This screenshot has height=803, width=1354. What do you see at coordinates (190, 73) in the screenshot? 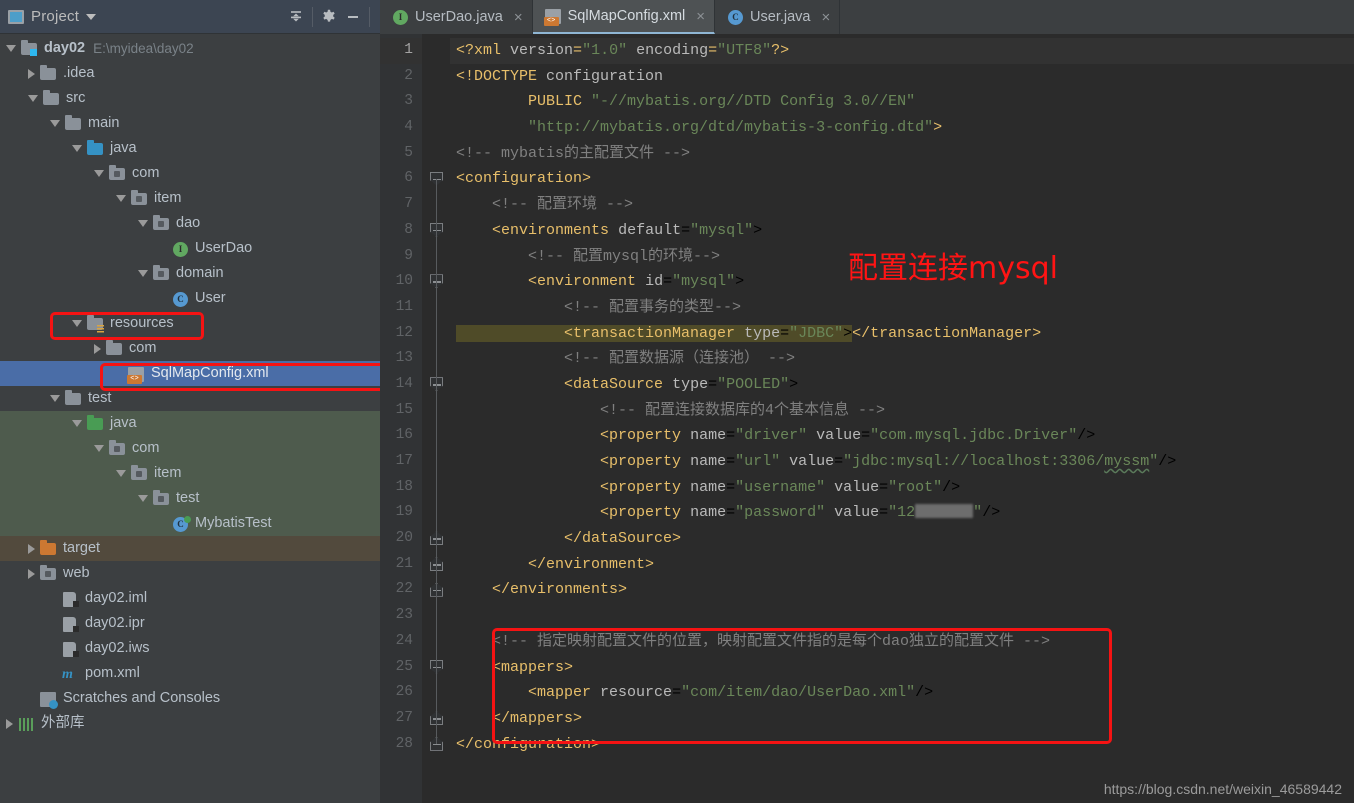
I see `tree-item--idea: .idea` at bounding box center [190, 73].